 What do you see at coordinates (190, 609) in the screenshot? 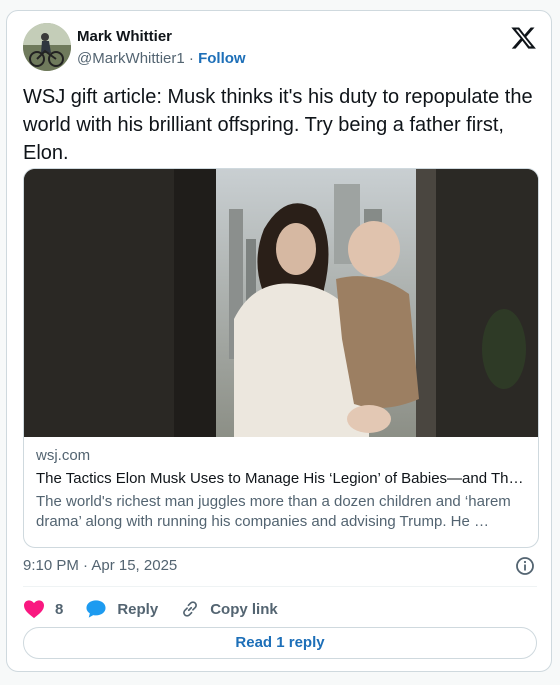
I see `link-icon` at bounding box center [190, 609].